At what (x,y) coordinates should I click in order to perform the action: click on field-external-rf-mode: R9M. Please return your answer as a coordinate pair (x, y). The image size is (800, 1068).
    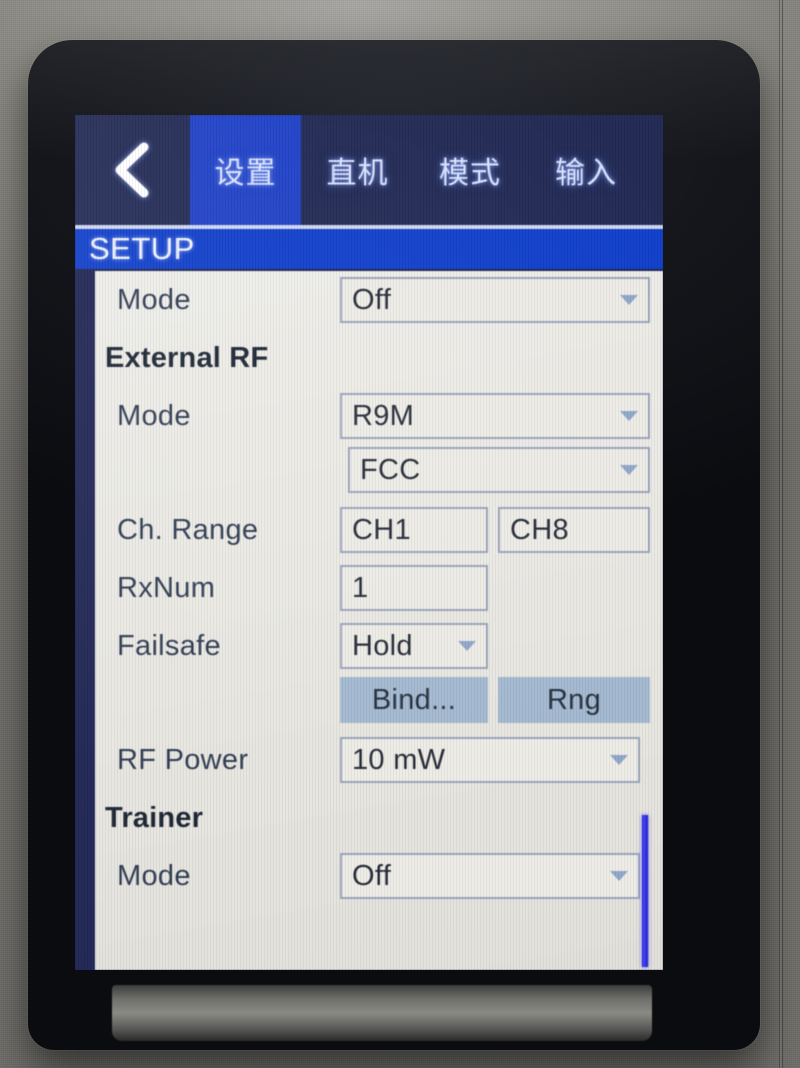
    Looking at the image, I should click on (495, 416).